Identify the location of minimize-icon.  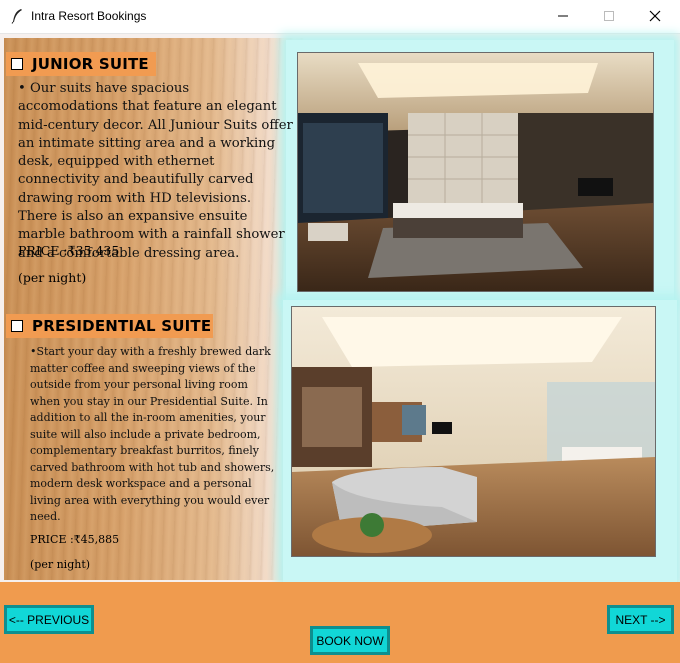
(563, 16).